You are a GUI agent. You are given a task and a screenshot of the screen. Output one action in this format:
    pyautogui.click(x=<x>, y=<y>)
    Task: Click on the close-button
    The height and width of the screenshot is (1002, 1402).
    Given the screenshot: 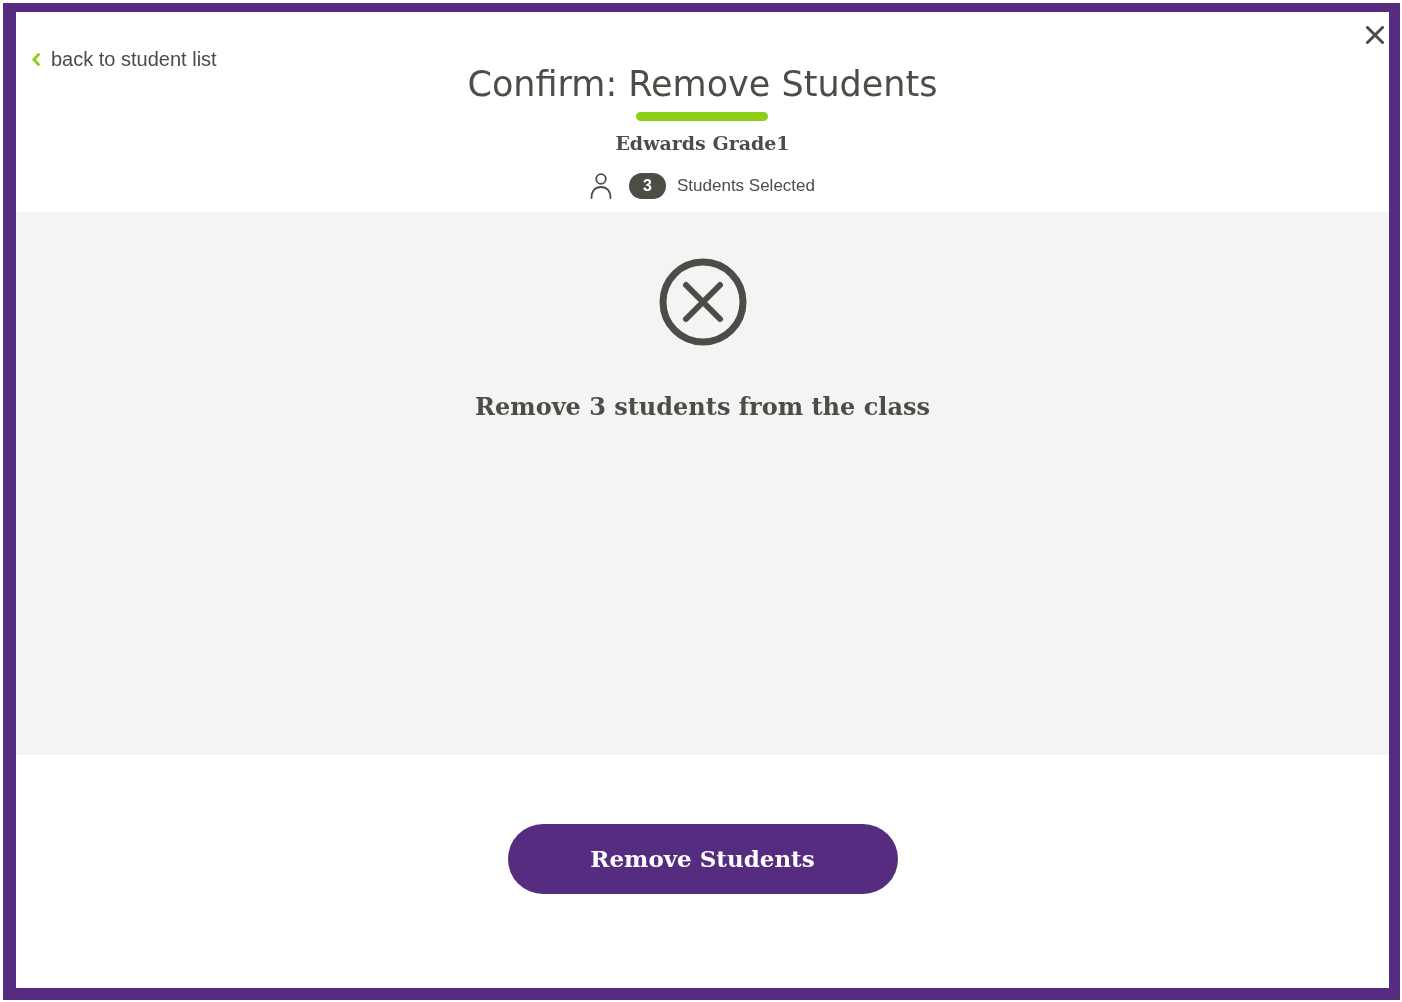 What is the action you would take?
    pyautogui.click(x=1375, y=35)
    